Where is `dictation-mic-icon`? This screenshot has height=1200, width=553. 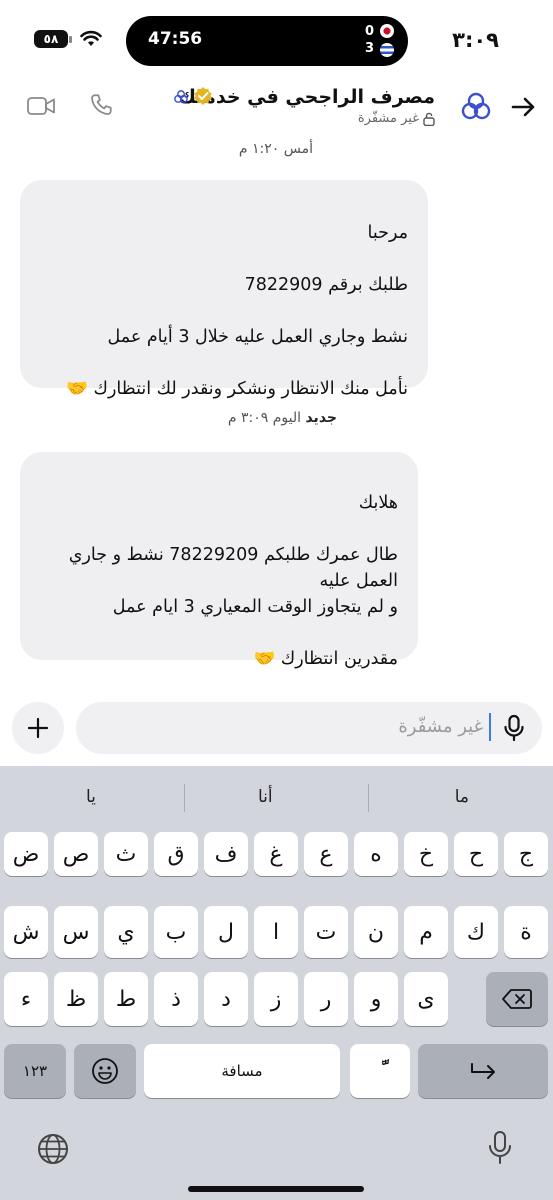
dictation-mic-icon is located at coordinates (500, 1148).